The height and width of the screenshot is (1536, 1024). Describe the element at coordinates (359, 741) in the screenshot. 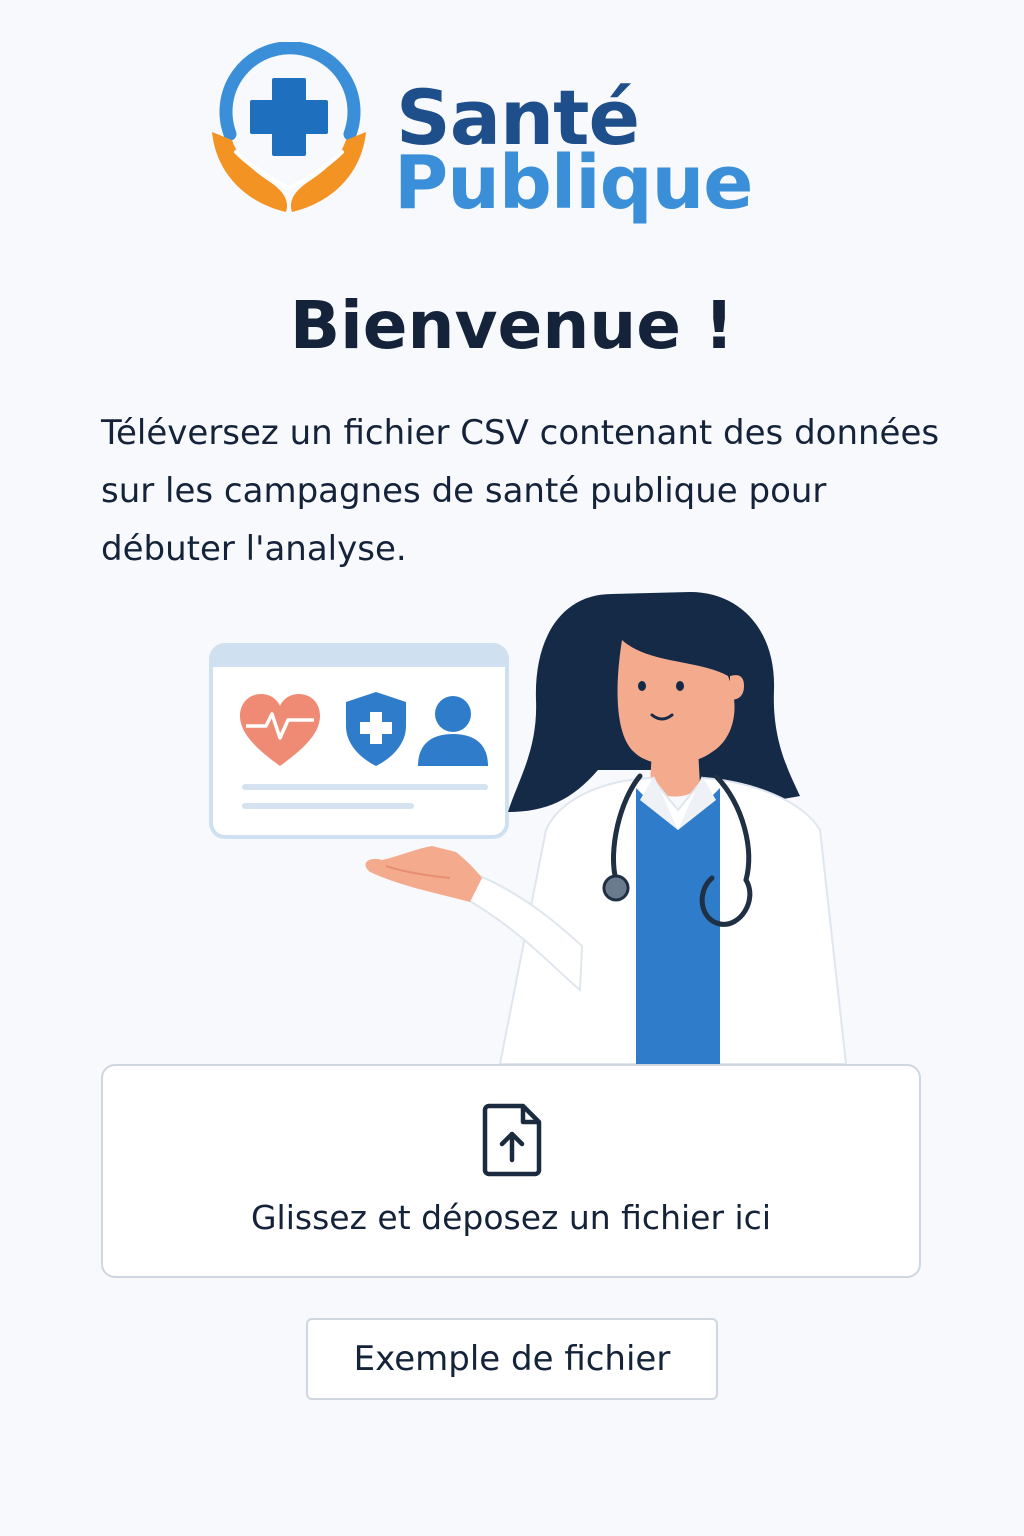

I see `info-card` at that location.